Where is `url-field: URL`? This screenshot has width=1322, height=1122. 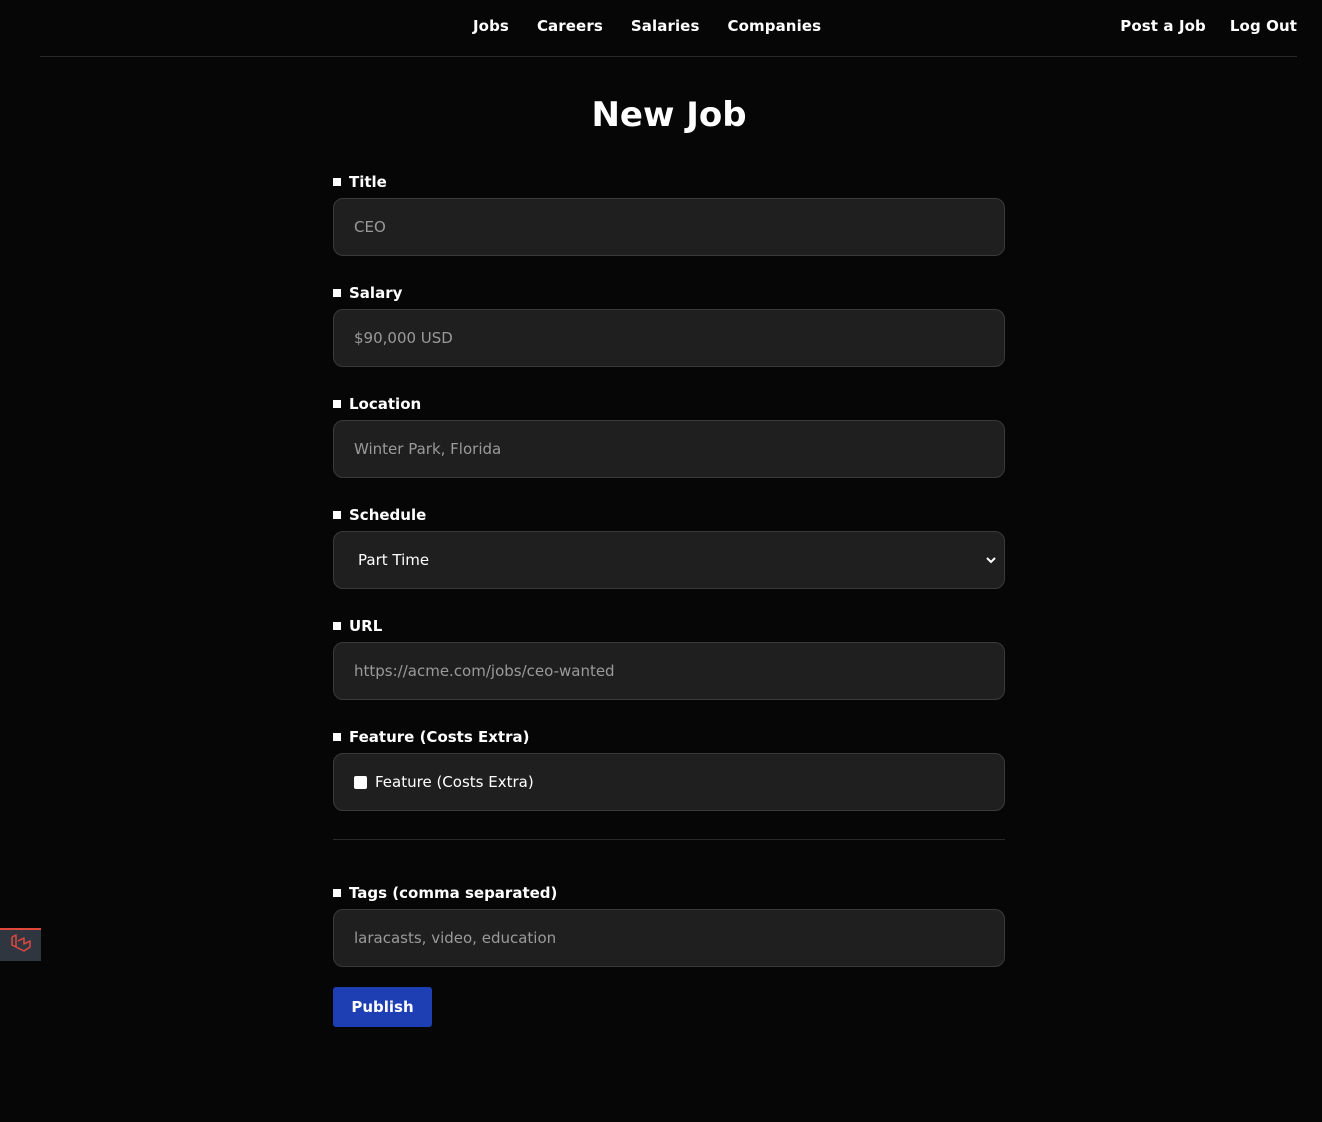
url-field: URL is located at coordinates (669, 658).